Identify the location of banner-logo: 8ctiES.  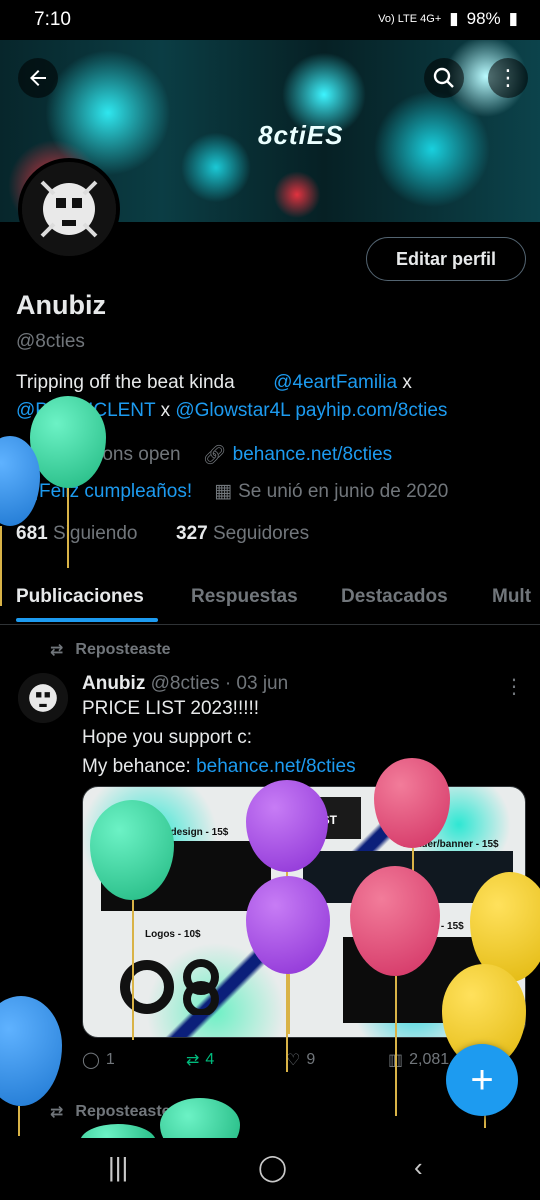
(301, 135).